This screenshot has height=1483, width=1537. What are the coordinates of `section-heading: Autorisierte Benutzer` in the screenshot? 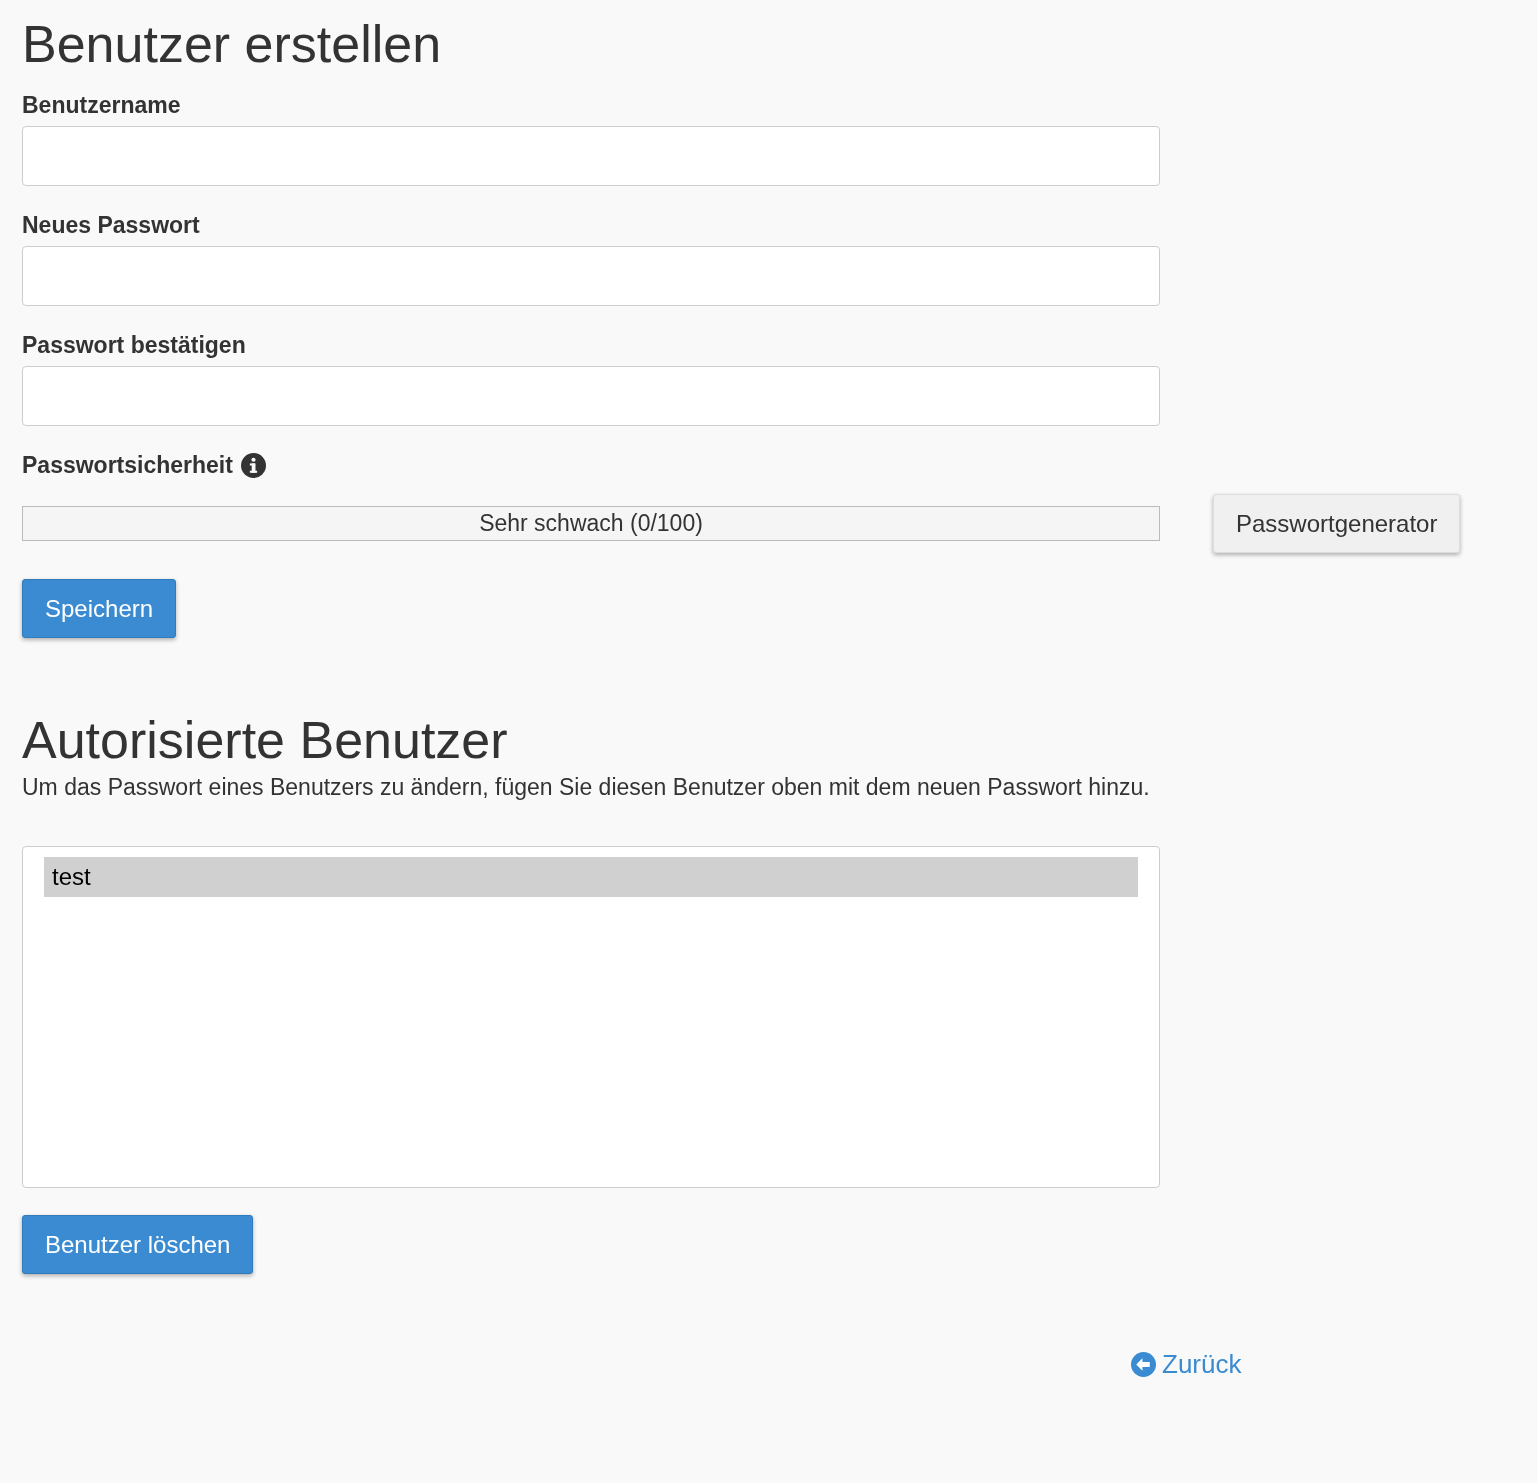 It's located at (265, 740).